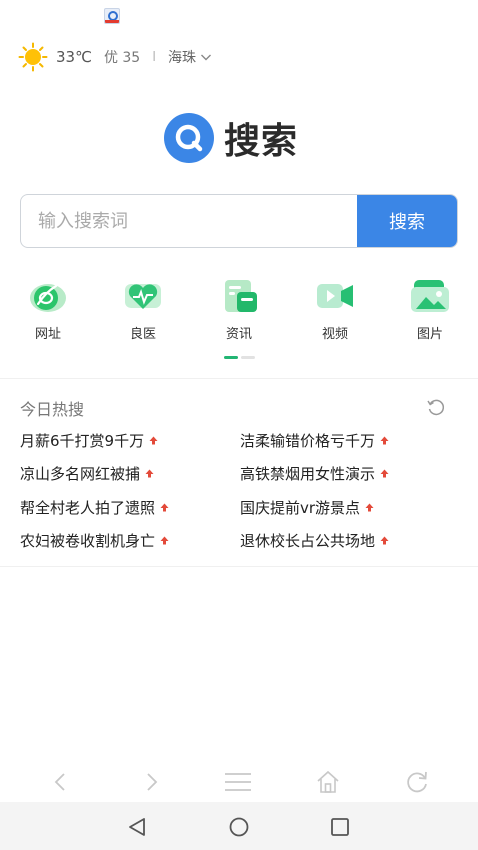  I want to click on weather-separator: I, so click(154, 57).